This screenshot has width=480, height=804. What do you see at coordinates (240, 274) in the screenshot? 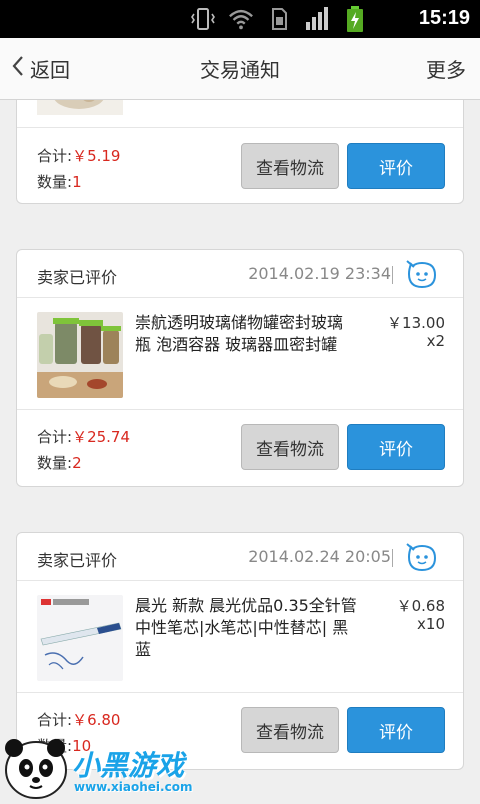
I see `order-header: 卖家已评价 2014.02.19 23:34` at bounding box center [240, 274].